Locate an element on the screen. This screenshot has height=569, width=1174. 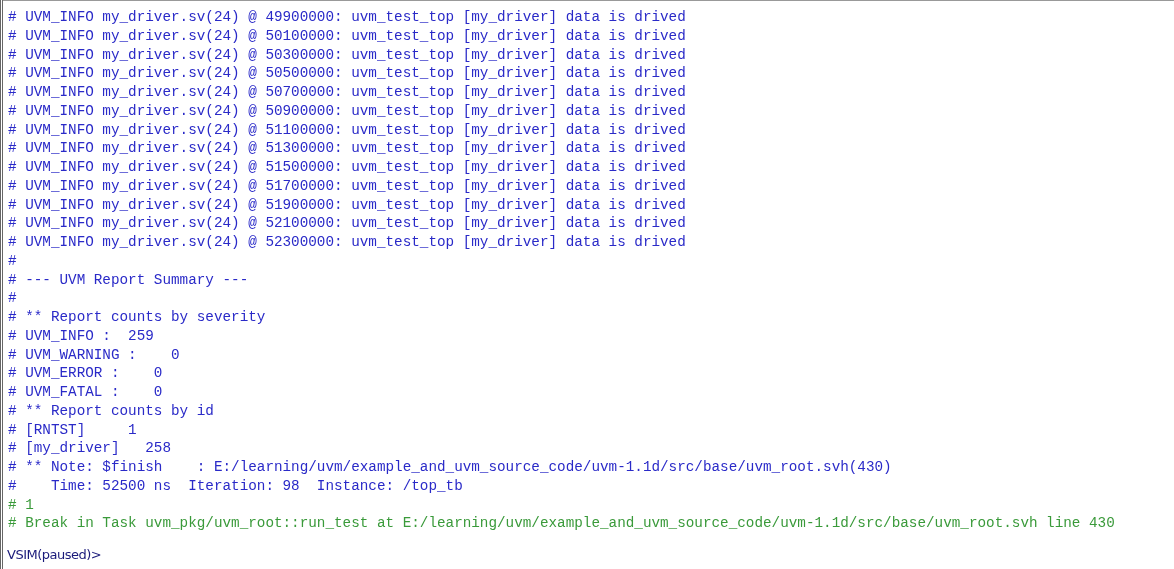
transcript-line: # UVM_INFO my_driver.sv(24) @ 50300000: uvm_test_top [my_driver] data is drived is located at coordinates (347, 55).